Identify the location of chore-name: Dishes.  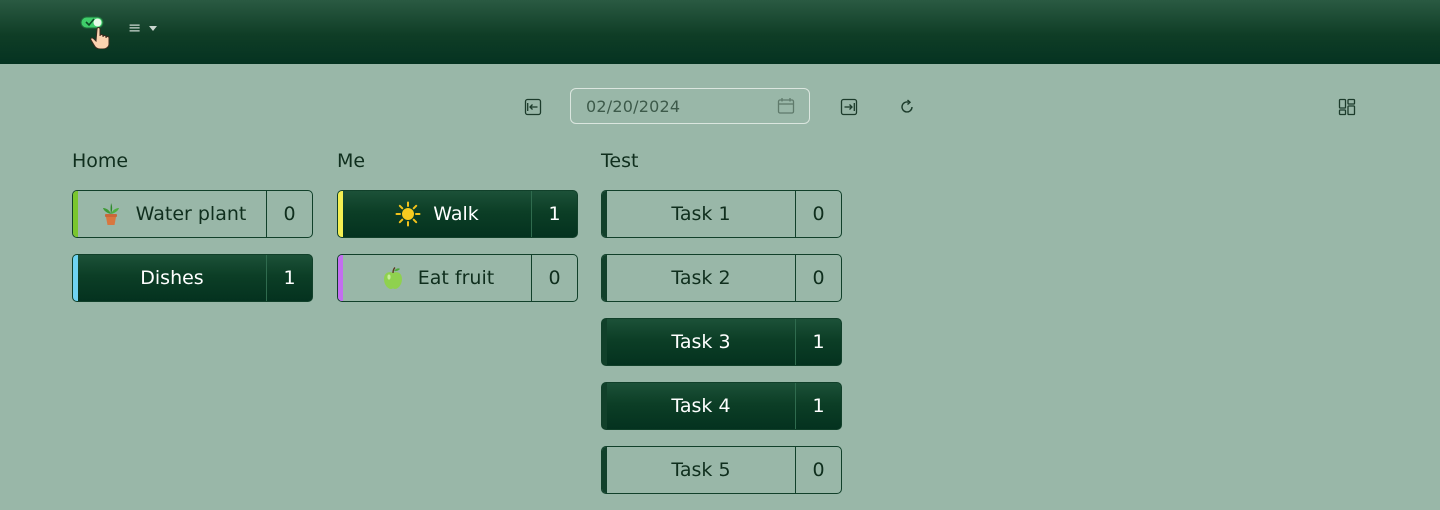
(172, 278).